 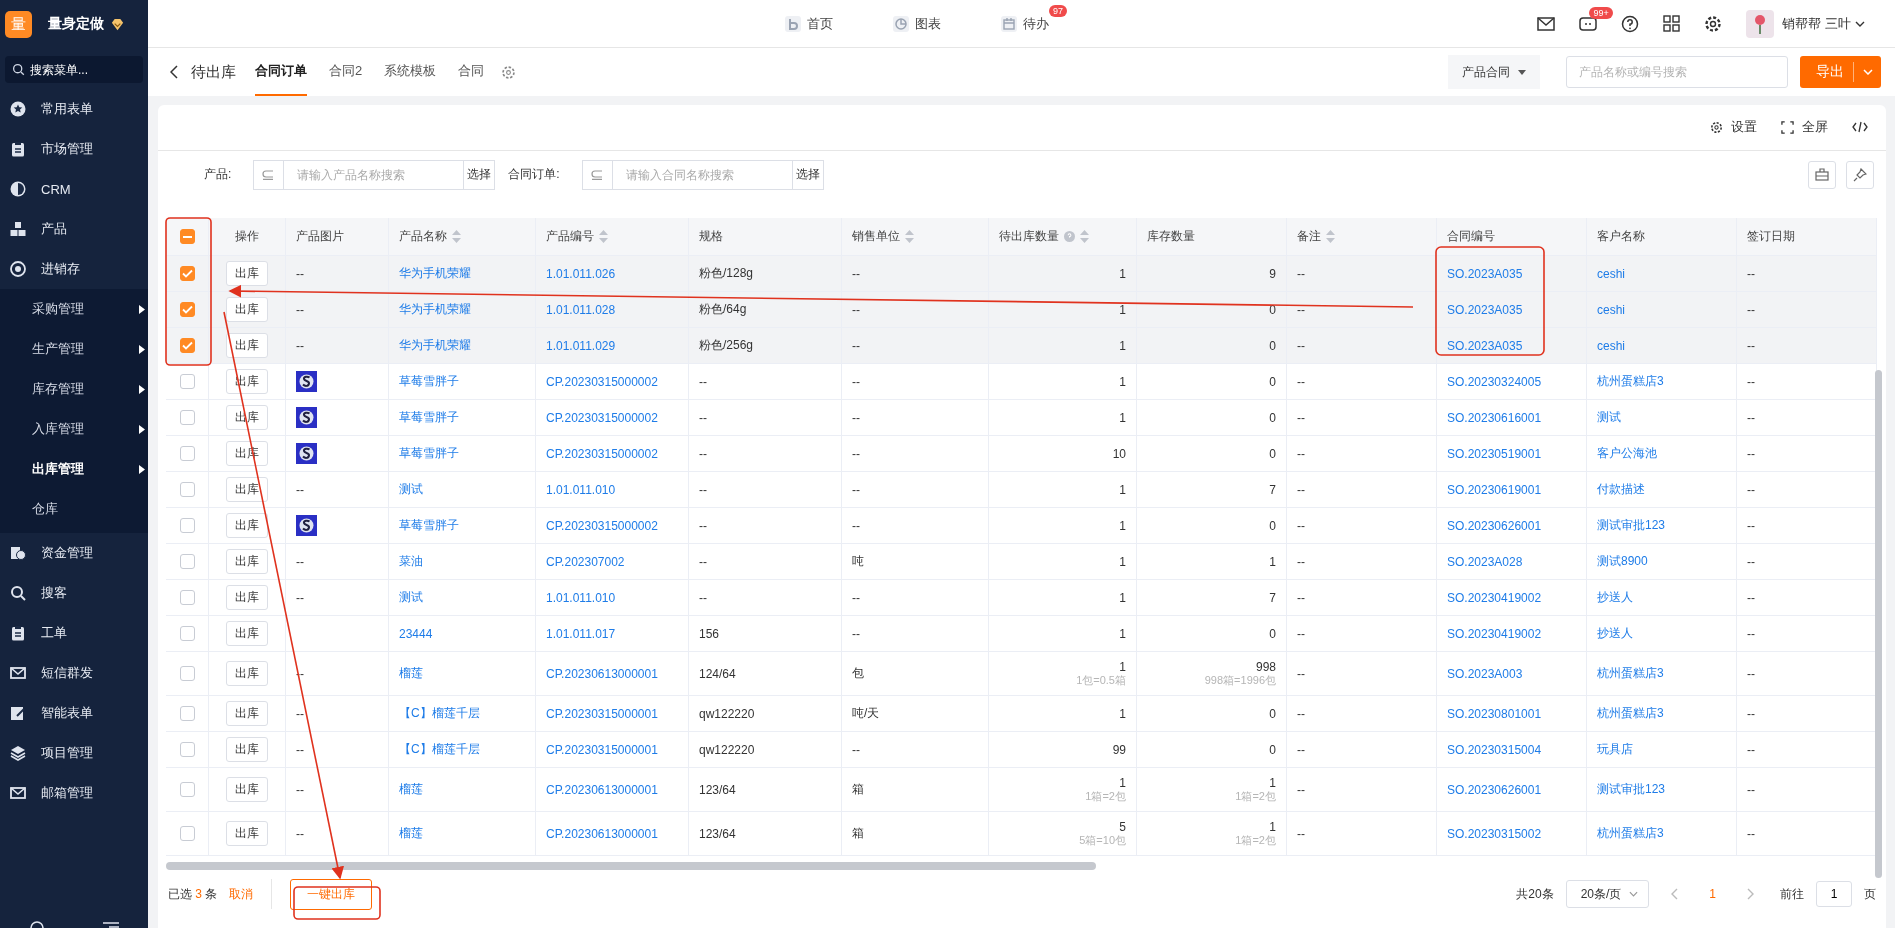 What do you see at coordinates (174, 72) in the screenshot?
I see `back-icon` at bounding box center [174, 72].